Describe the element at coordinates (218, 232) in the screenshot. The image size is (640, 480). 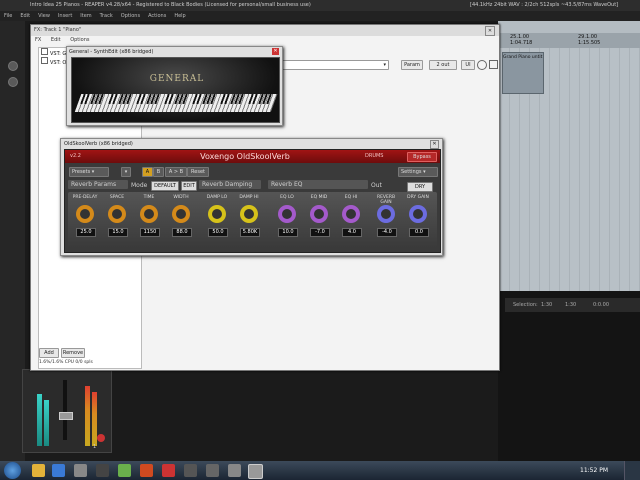
I see `knob-value: 50.0` at that location.